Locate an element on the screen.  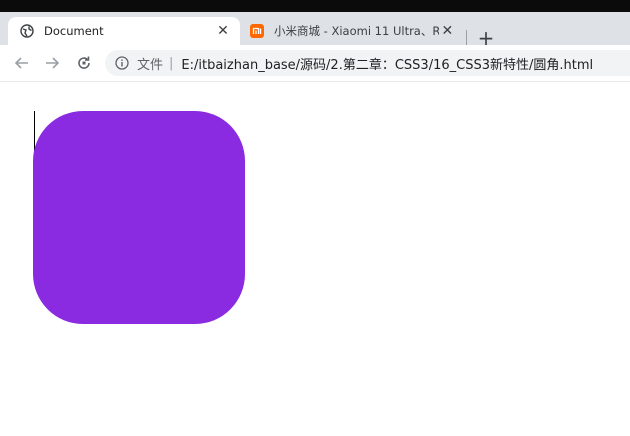
mi-logo-icon is located at coordinates (257, 31).